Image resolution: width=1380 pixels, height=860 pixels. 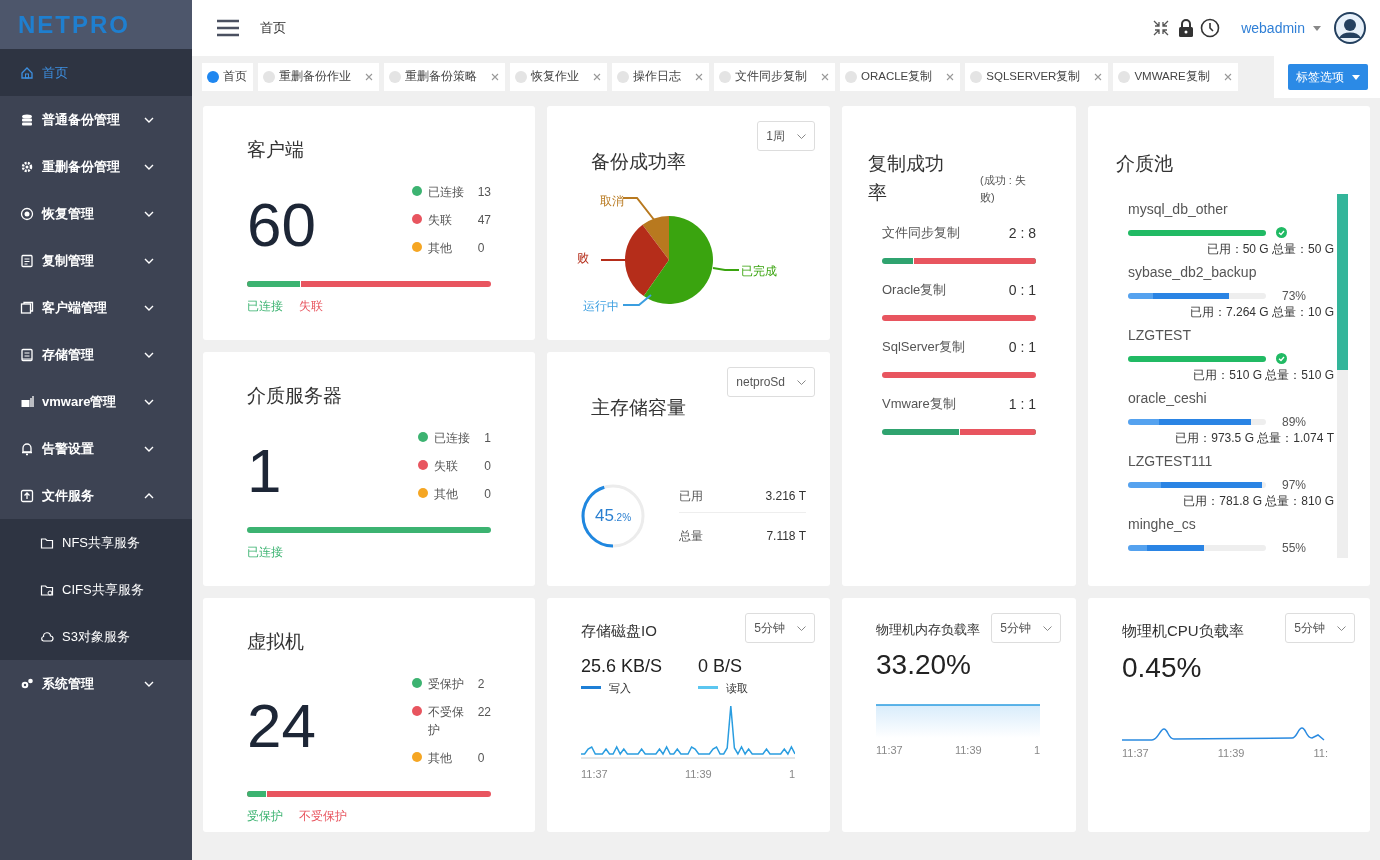 What do you see at coordinates (27, 495) in the screenshot?
I see `upload-icon` at bounding box center [27, 495].